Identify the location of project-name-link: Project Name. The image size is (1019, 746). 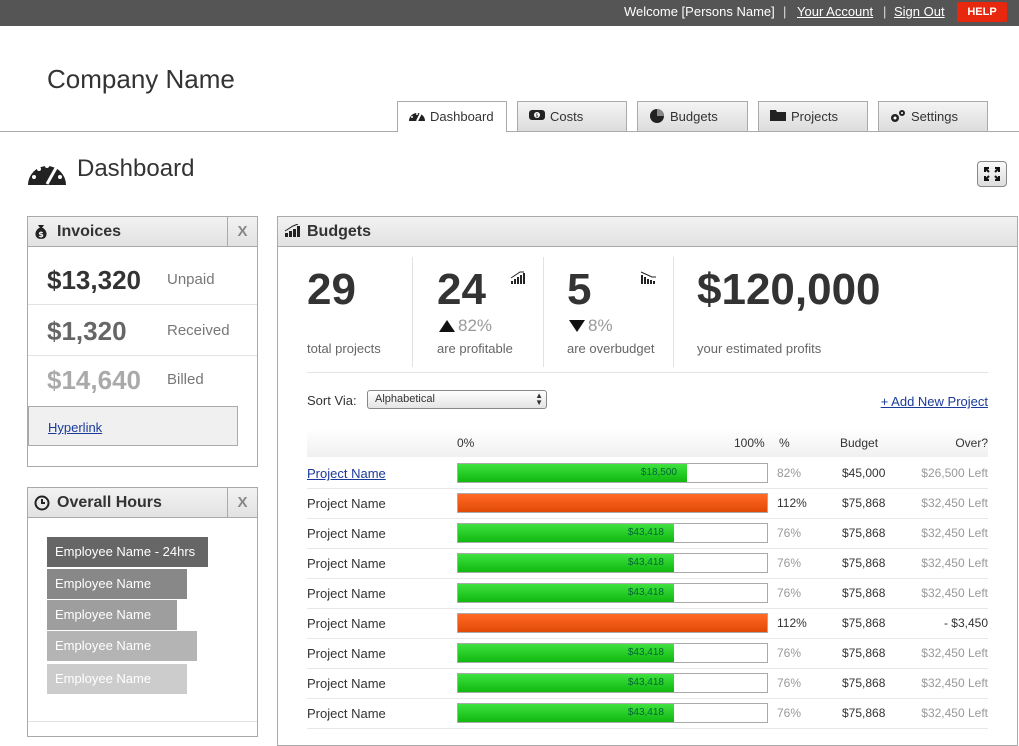
(346, 473).